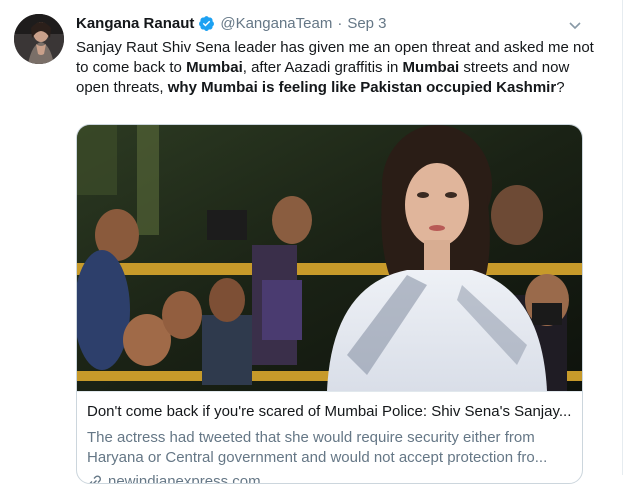 The width and height of the screenshot is (623, 484). Describe the element at coordinates (276, 23) in the screenshot. I see `handle: @KanganaTeam` at that location.